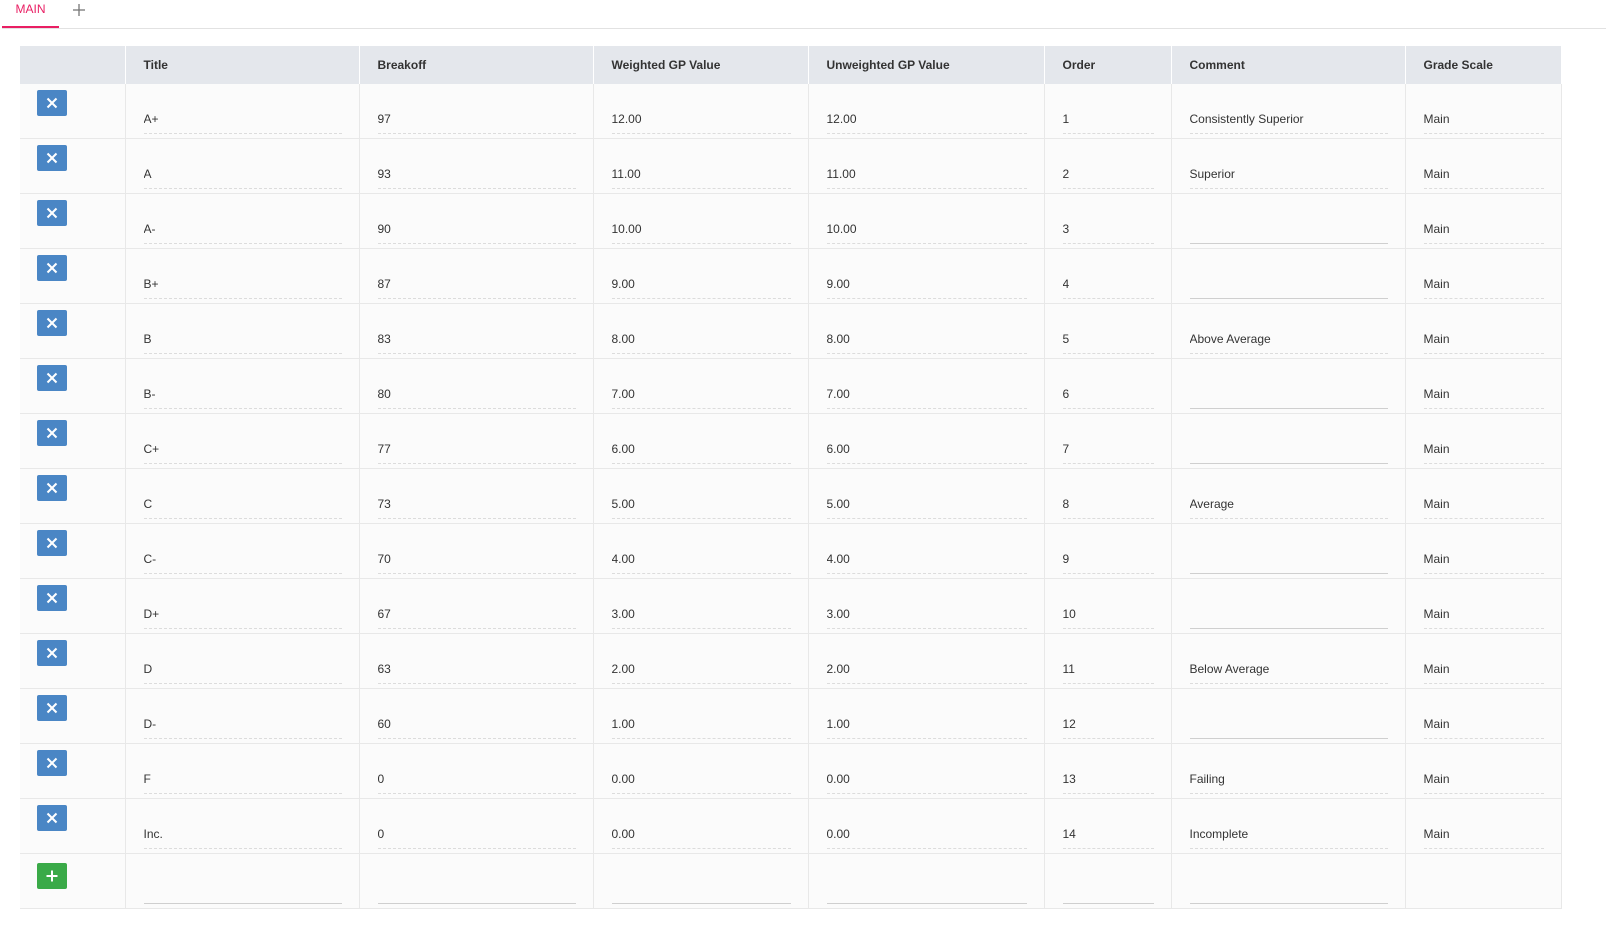 This screenshot has height=934, width=1606. What do you see at coordinates (476, 449) in the screenshot?
I see `breakoff-field: 77` at bounding box center [476, 449].